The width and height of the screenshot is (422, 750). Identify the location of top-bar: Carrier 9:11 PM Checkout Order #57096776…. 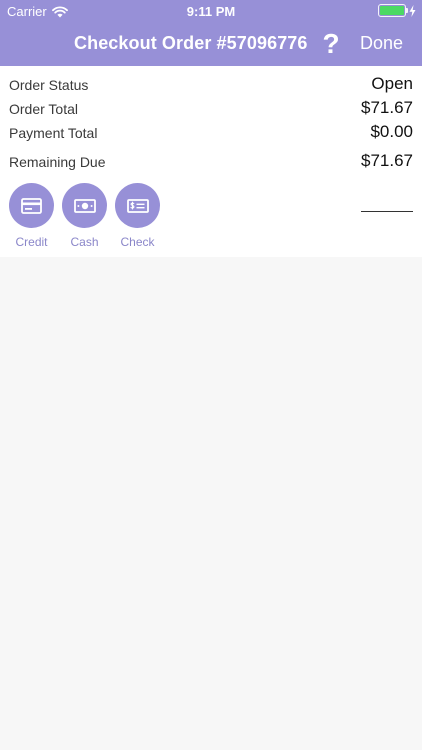
(211, 33).